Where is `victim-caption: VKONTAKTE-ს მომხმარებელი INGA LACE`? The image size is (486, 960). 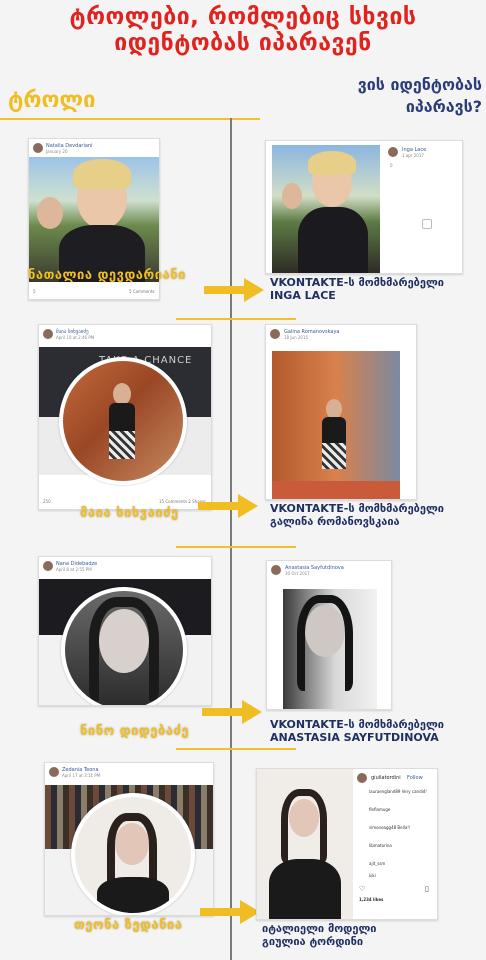 victim-caption: VKONTAKTE-ს მომხმარებელი INGA LACE is located at coordinates (357, 289).